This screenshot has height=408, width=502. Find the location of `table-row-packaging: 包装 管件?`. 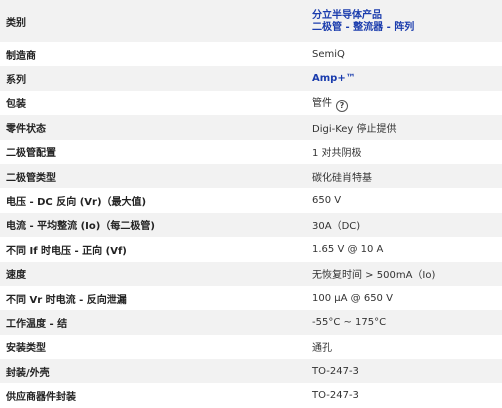

table-row-packaging: 包装 管件? is located at coordinates (251, 103).